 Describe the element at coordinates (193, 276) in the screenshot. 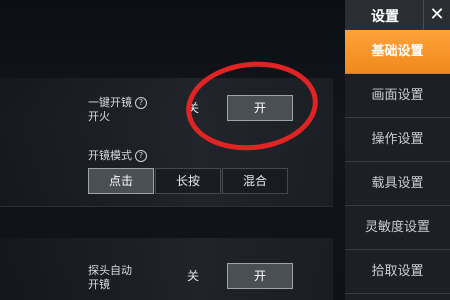

I see `peek-auto-scope-off-button: 关` at that location.